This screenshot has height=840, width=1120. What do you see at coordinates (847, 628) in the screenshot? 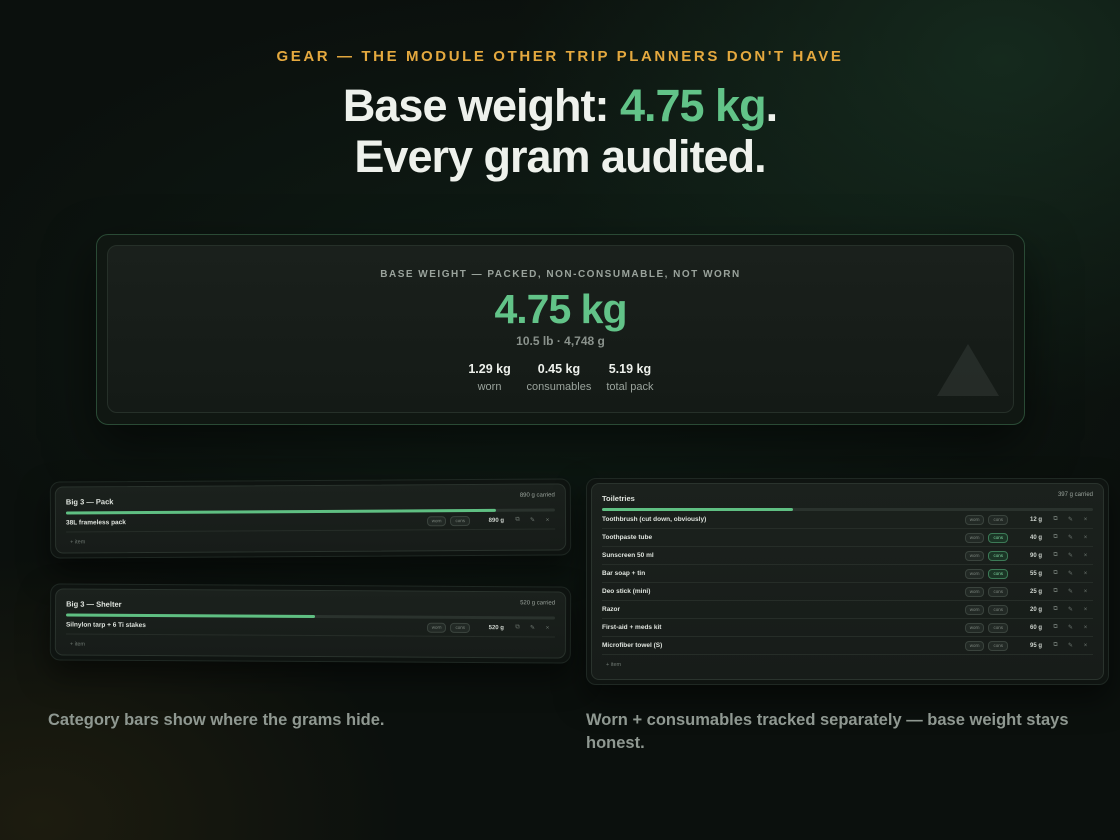
I see `gear-item-row: First-aid + meds kit worn cons 60 g ⧉ ✎ ×` at bounding box center [847, 628].